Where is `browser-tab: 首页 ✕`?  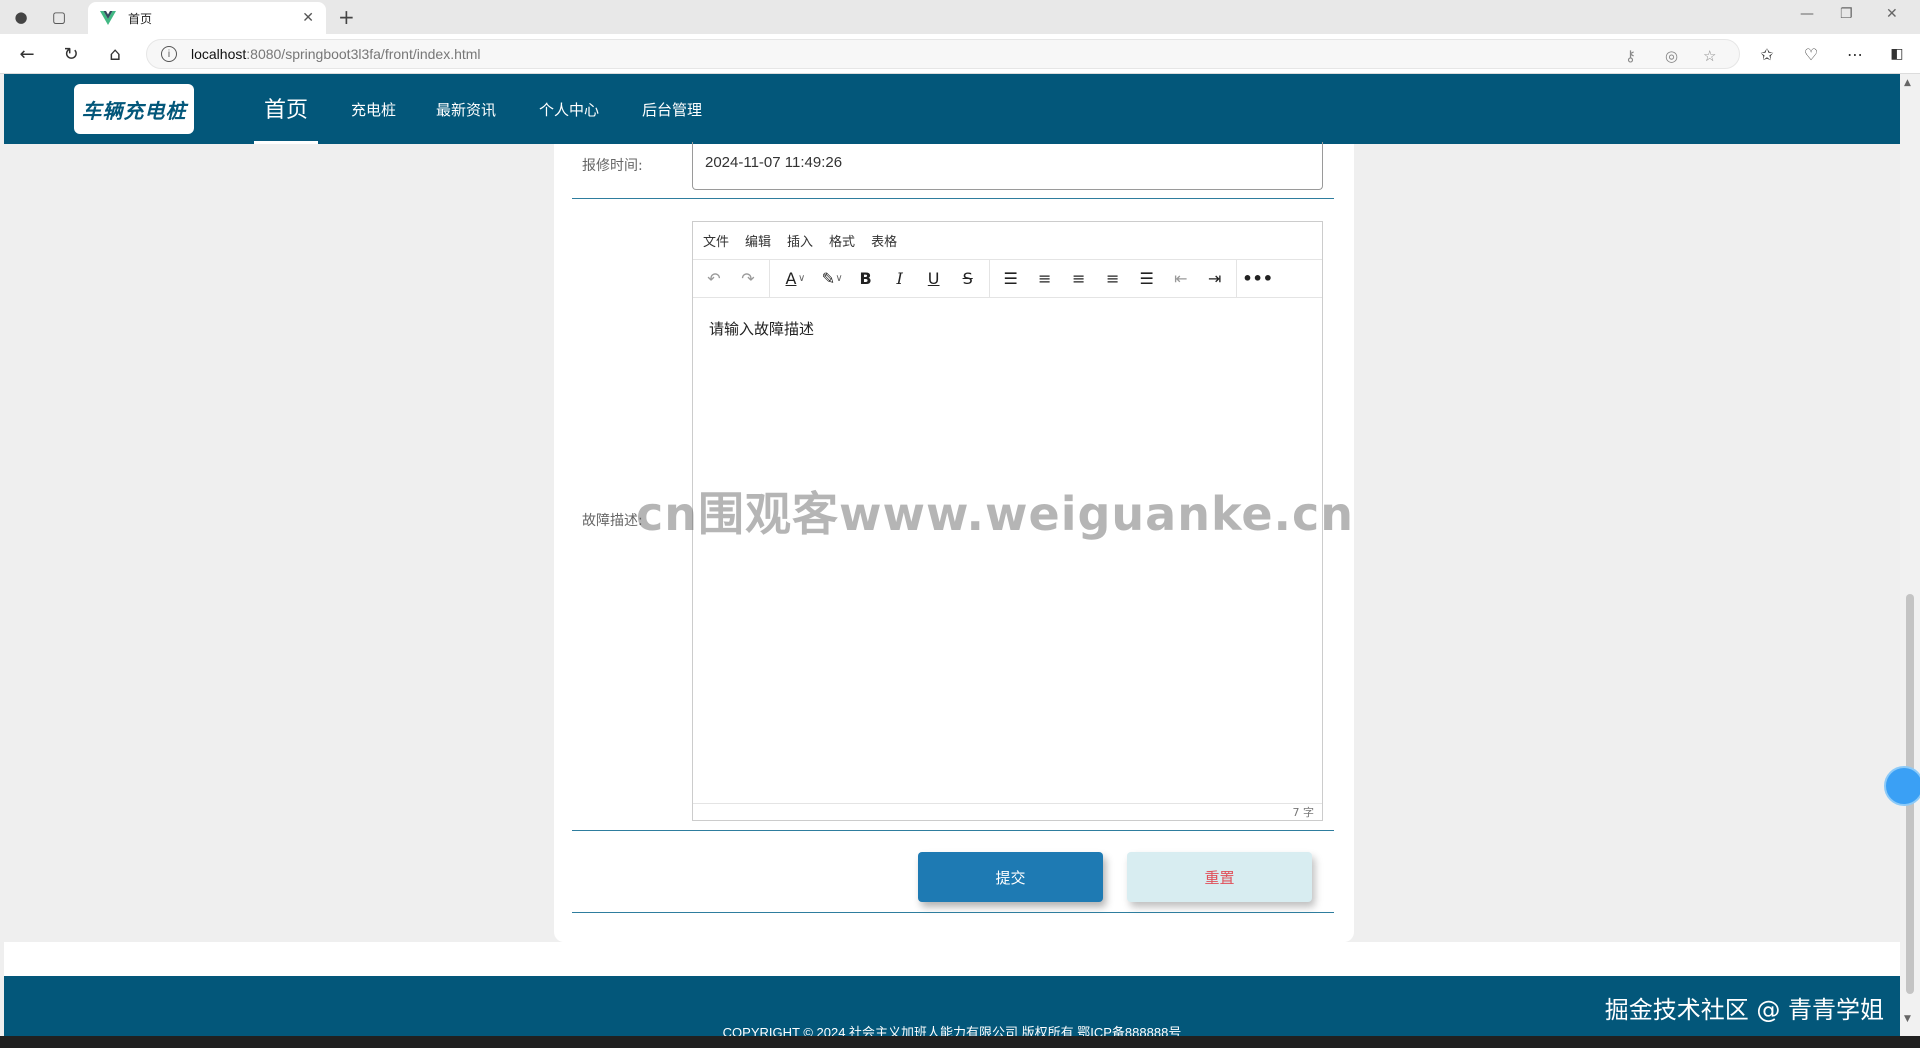
browser-tab: 首页 ✕ is located at coordinates (207, 18).